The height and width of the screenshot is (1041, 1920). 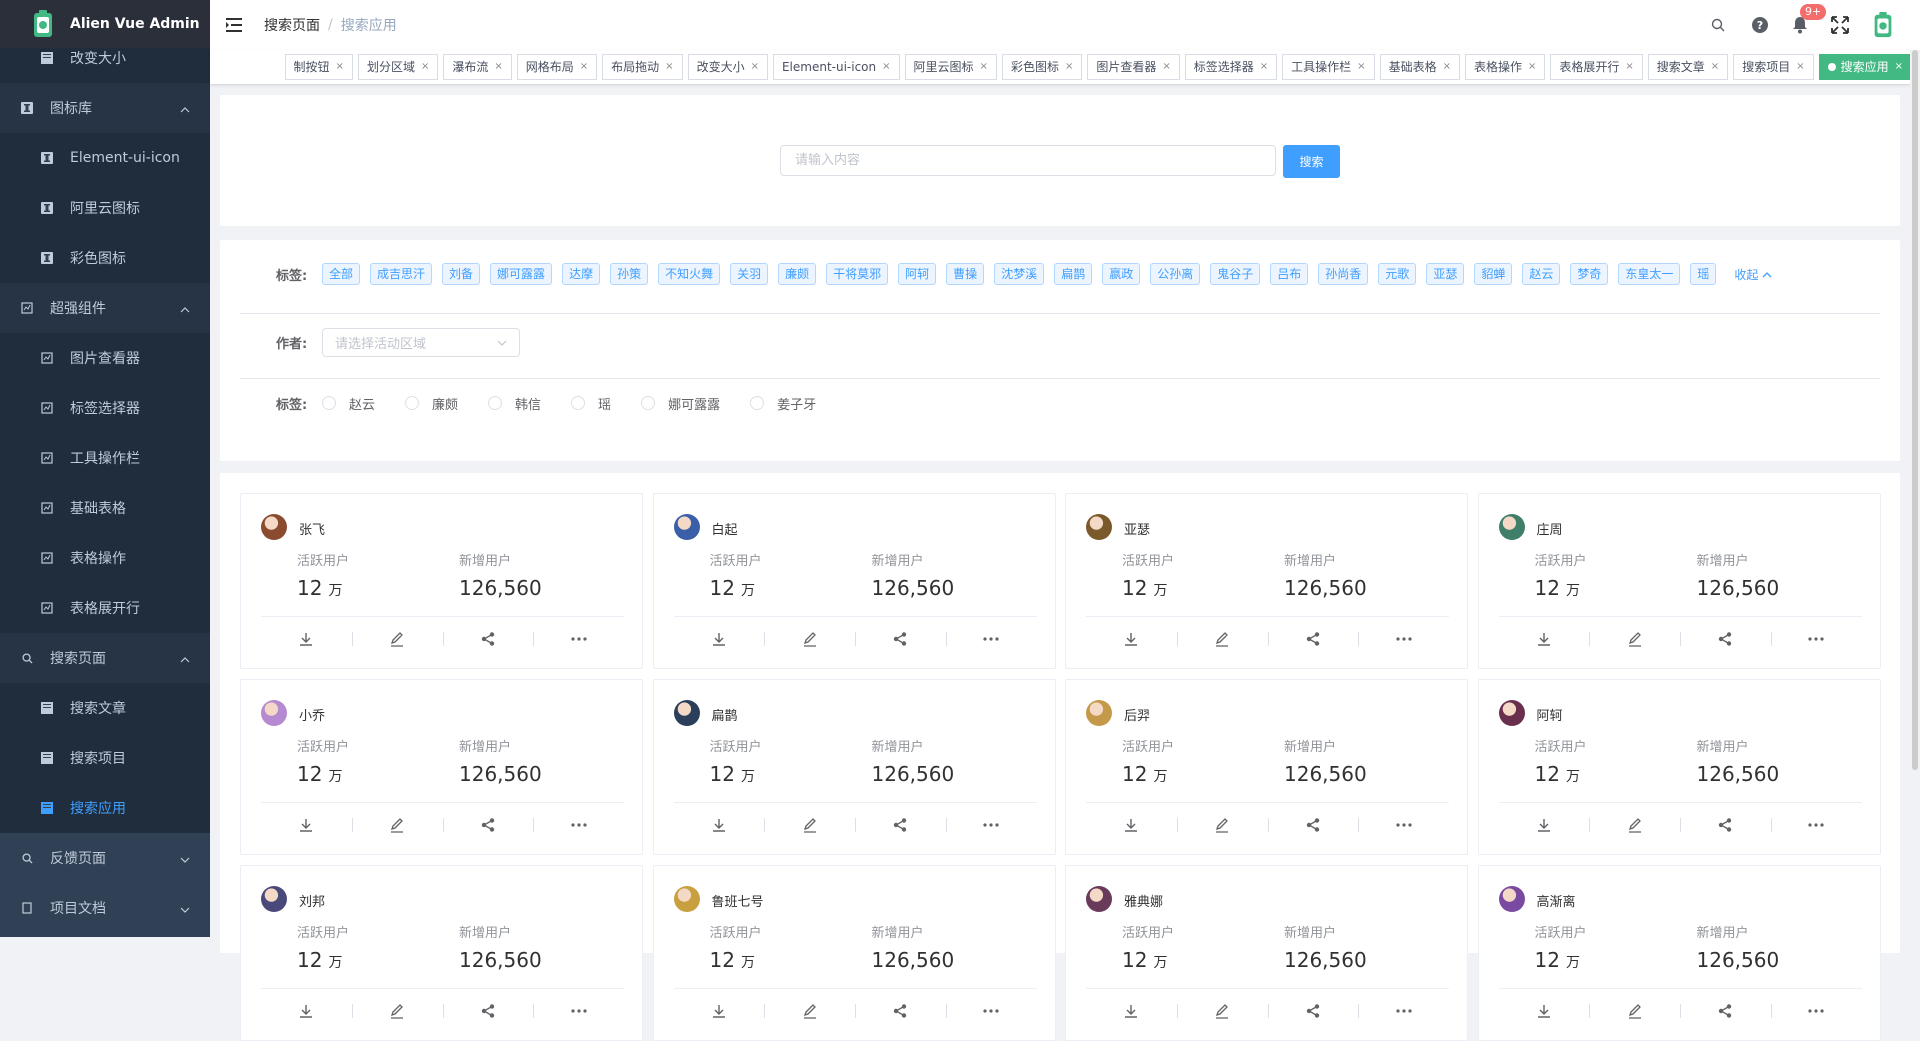 What do you see at coordinates (105, 908) in the screenshot?
I see `sidebar-item-17: 项目文档` at bounding box center [105, 908].